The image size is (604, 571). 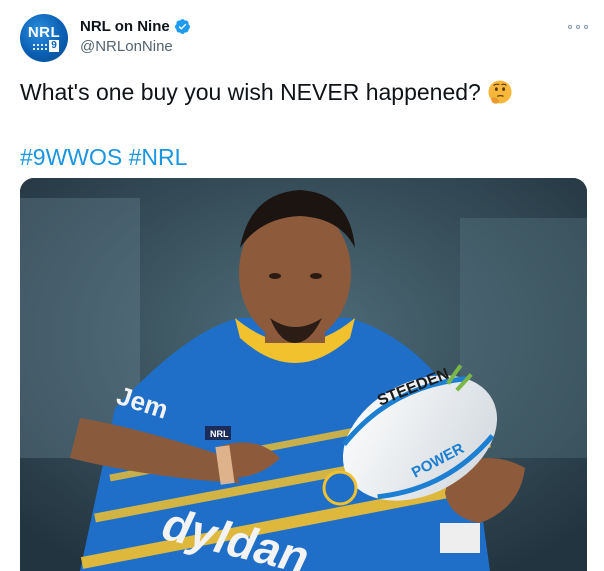 I want to click on verified-badge-icon, so click(x=182, y=26).